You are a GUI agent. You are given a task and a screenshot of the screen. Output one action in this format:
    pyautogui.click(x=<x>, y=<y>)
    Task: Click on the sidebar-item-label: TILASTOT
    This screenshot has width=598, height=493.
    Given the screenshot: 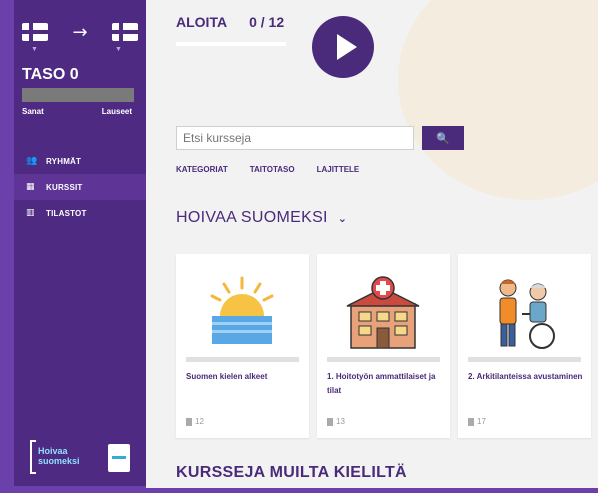 What is the action you would take?
    pyautogui.click(x=66, y=213)
    